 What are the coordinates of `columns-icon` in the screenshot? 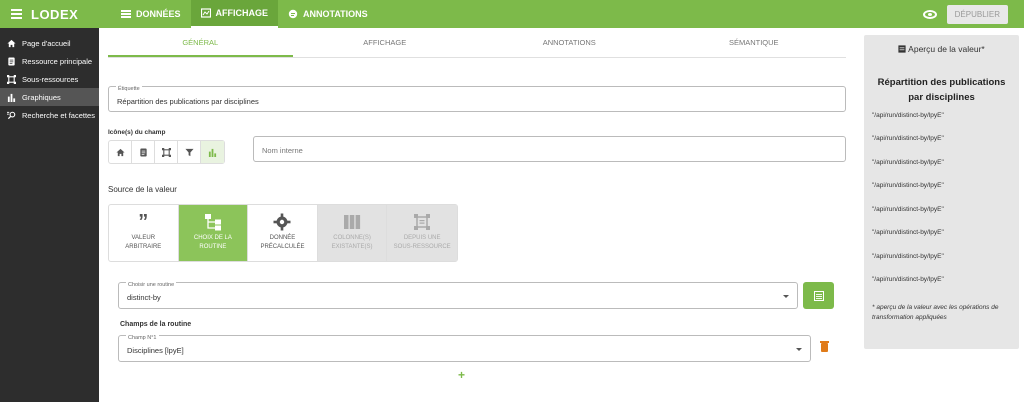 It's located at (352, 222).